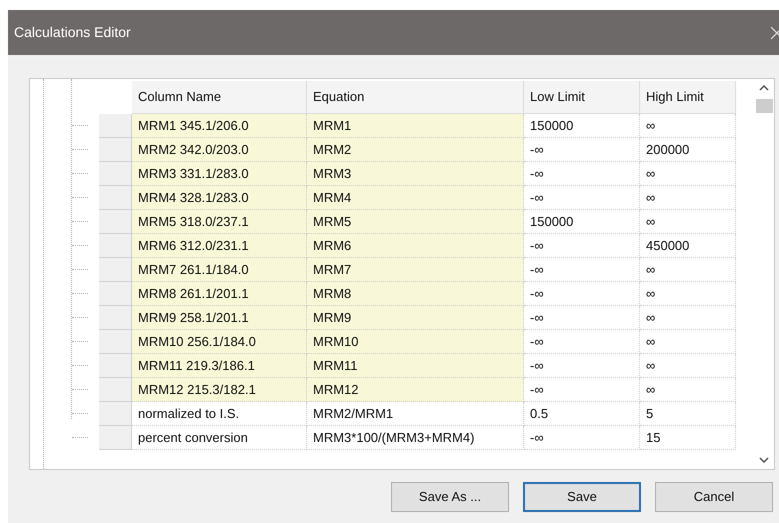 Image resolution: width=779 pixels, height=523 pixels. What do you see at coordinates (582, 414) in the screenshot?
I see `table-cell: 0.5` at bounding box center [582, 414].